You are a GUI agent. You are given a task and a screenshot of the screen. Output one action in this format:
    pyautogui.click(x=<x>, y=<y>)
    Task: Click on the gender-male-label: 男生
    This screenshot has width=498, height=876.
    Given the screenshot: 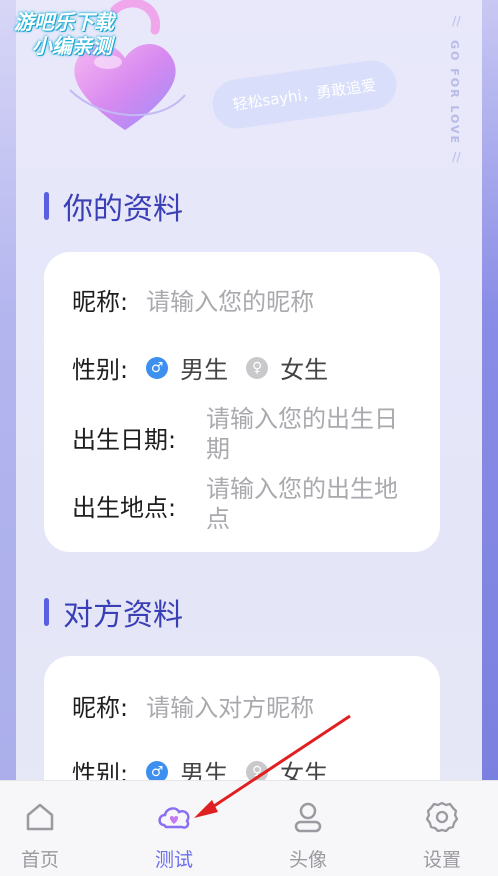 What is the action you would take?
    pyautogui.click(x=204, y=370)
    